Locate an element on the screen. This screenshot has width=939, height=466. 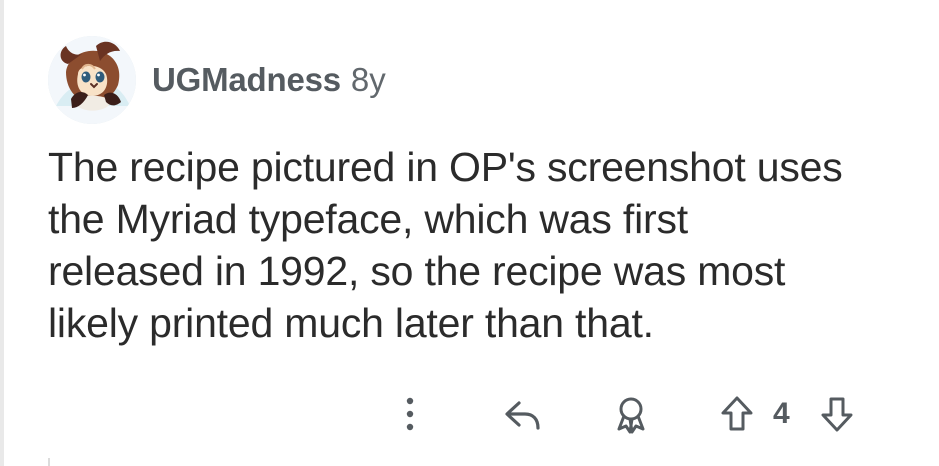
award-button is located at coordinates (631, 414).